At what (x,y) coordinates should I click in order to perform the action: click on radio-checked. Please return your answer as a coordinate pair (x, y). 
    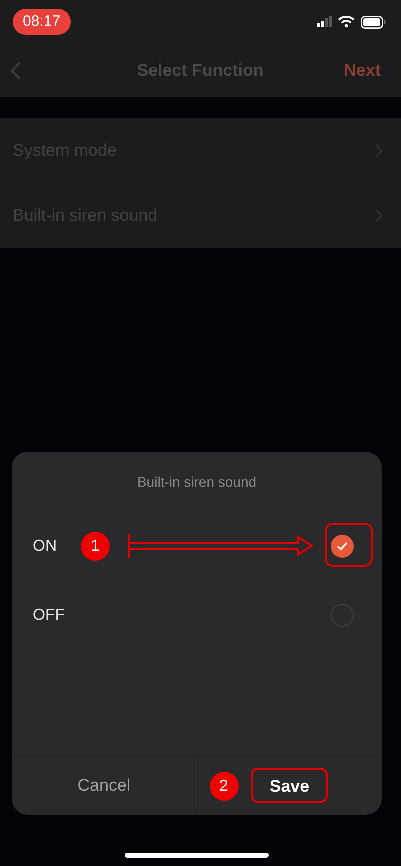
    Looking at the image, I should click on (342, 546).